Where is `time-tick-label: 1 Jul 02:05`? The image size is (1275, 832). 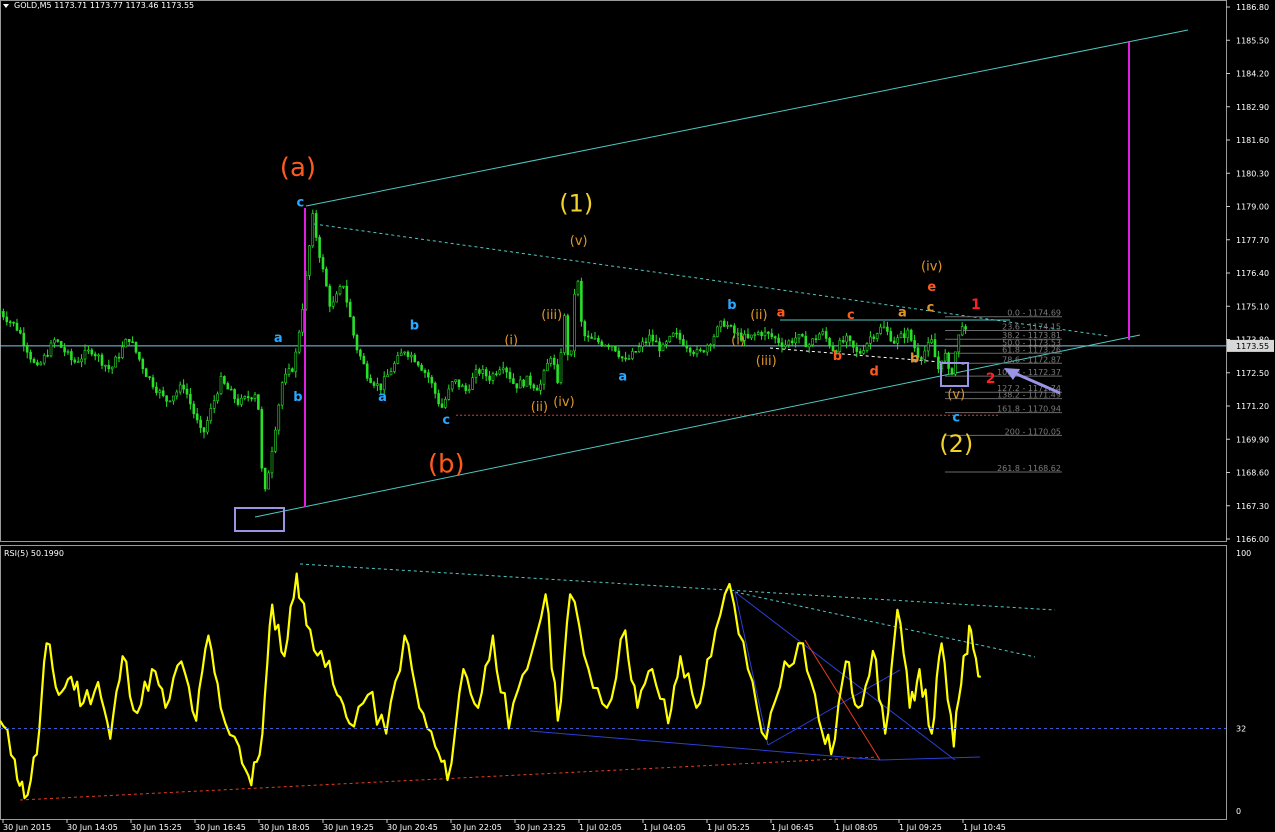
time-tick-label: 1 Jul 02:05 is located at coordinates (600, 827).